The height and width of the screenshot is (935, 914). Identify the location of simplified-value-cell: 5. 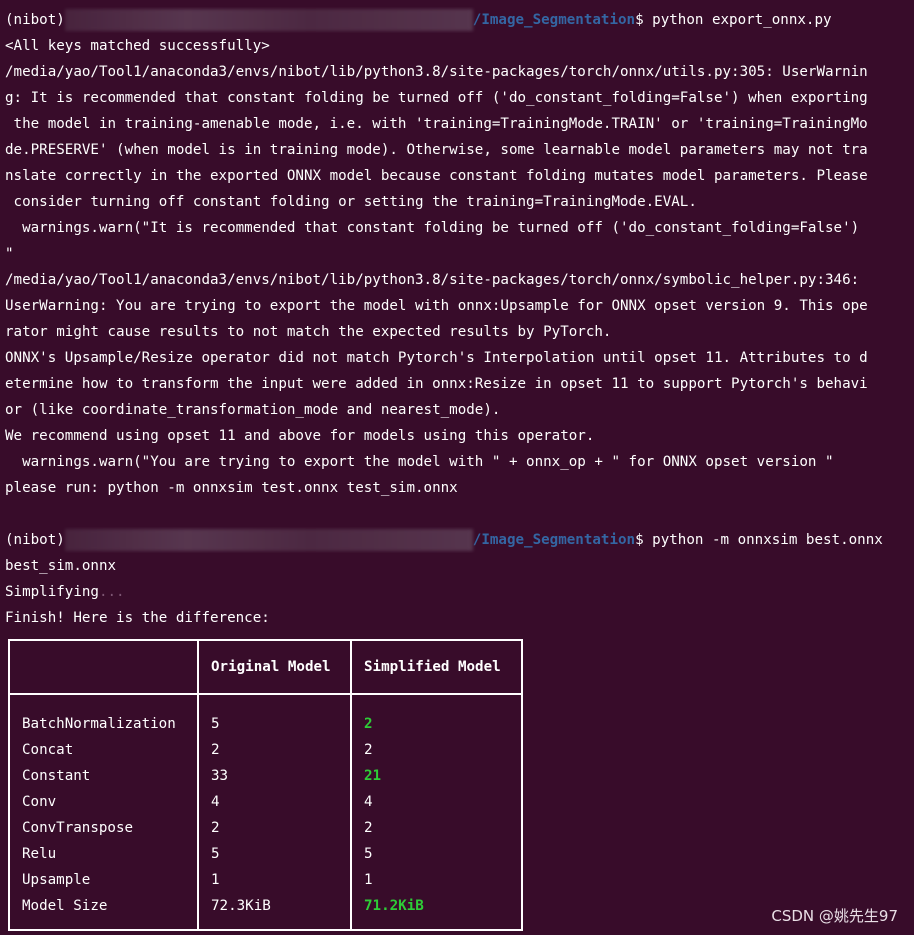
(368, 854).